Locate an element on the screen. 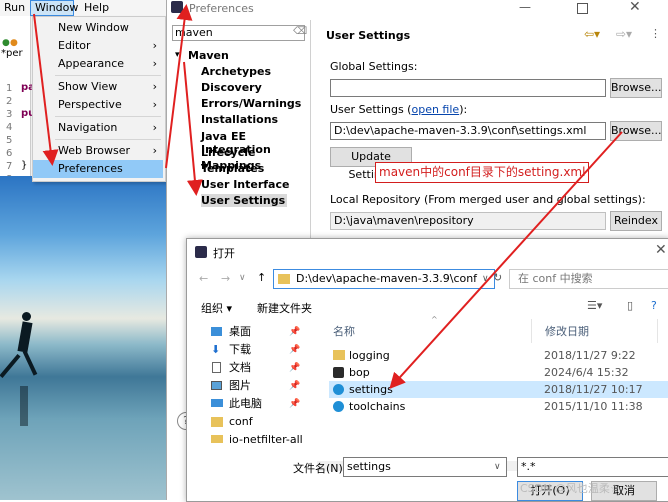 Image resolution: width=668 pixels, height=502 pixels. arrow-preferences-to-dialog is located at coordinates (176, 88).